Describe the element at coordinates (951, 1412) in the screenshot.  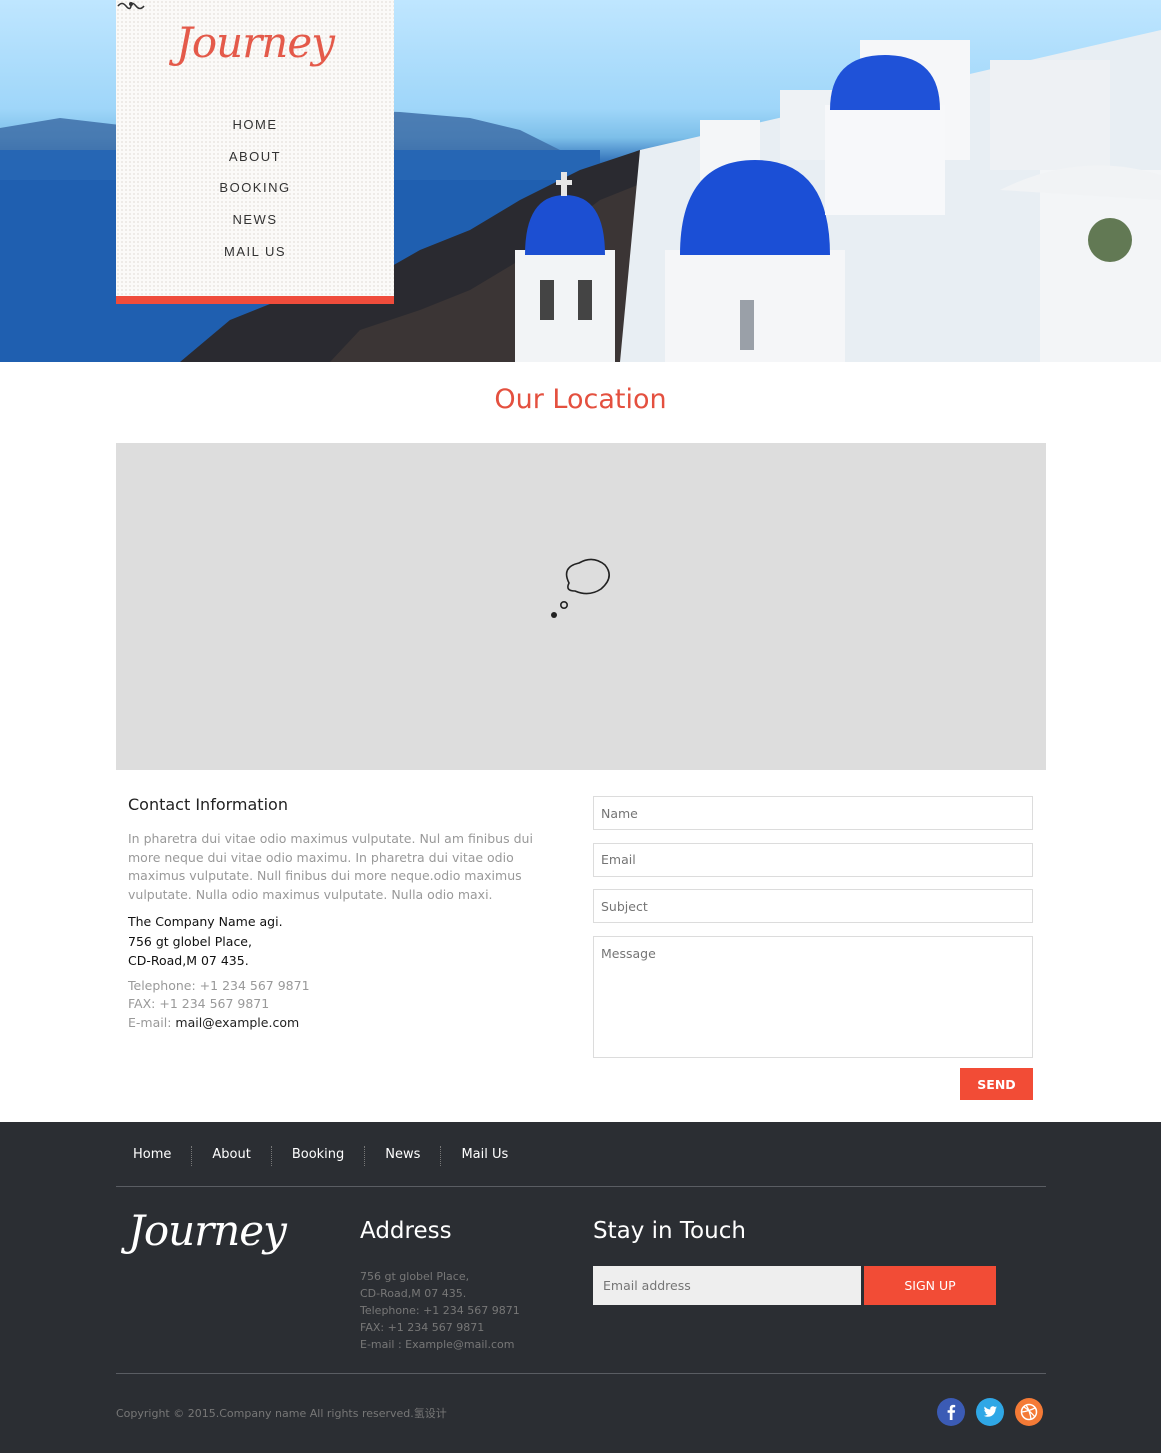
I see `facebook-icon` at that location.